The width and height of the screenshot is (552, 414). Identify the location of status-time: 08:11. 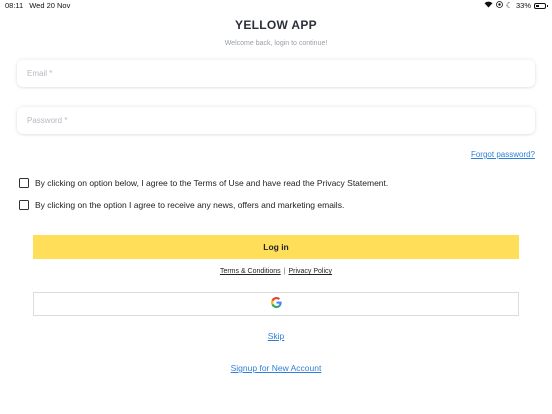
(14, 5).